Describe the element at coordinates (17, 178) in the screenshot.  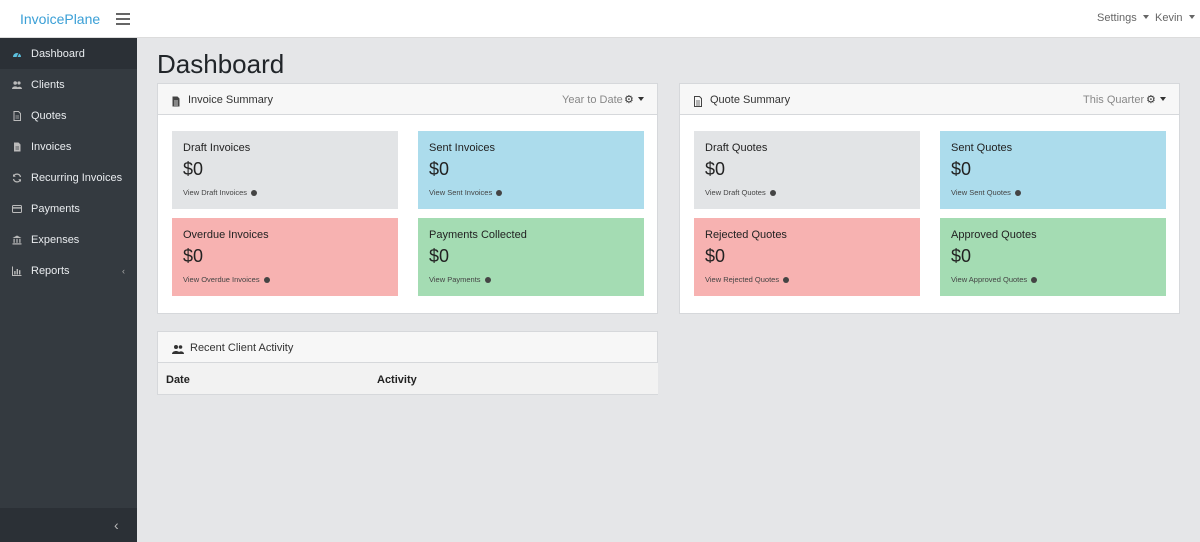
I see `refresh-icon` at that location.